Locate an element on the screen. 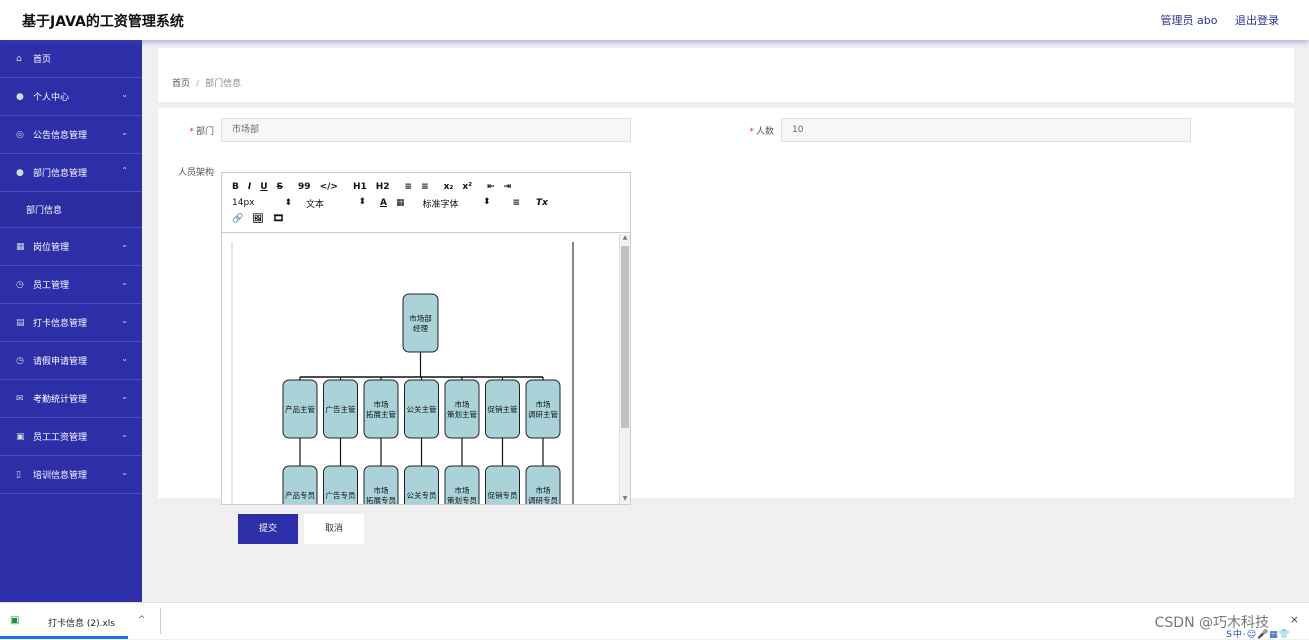  mail-icon: ✉ is located at coordinates (20, 398).